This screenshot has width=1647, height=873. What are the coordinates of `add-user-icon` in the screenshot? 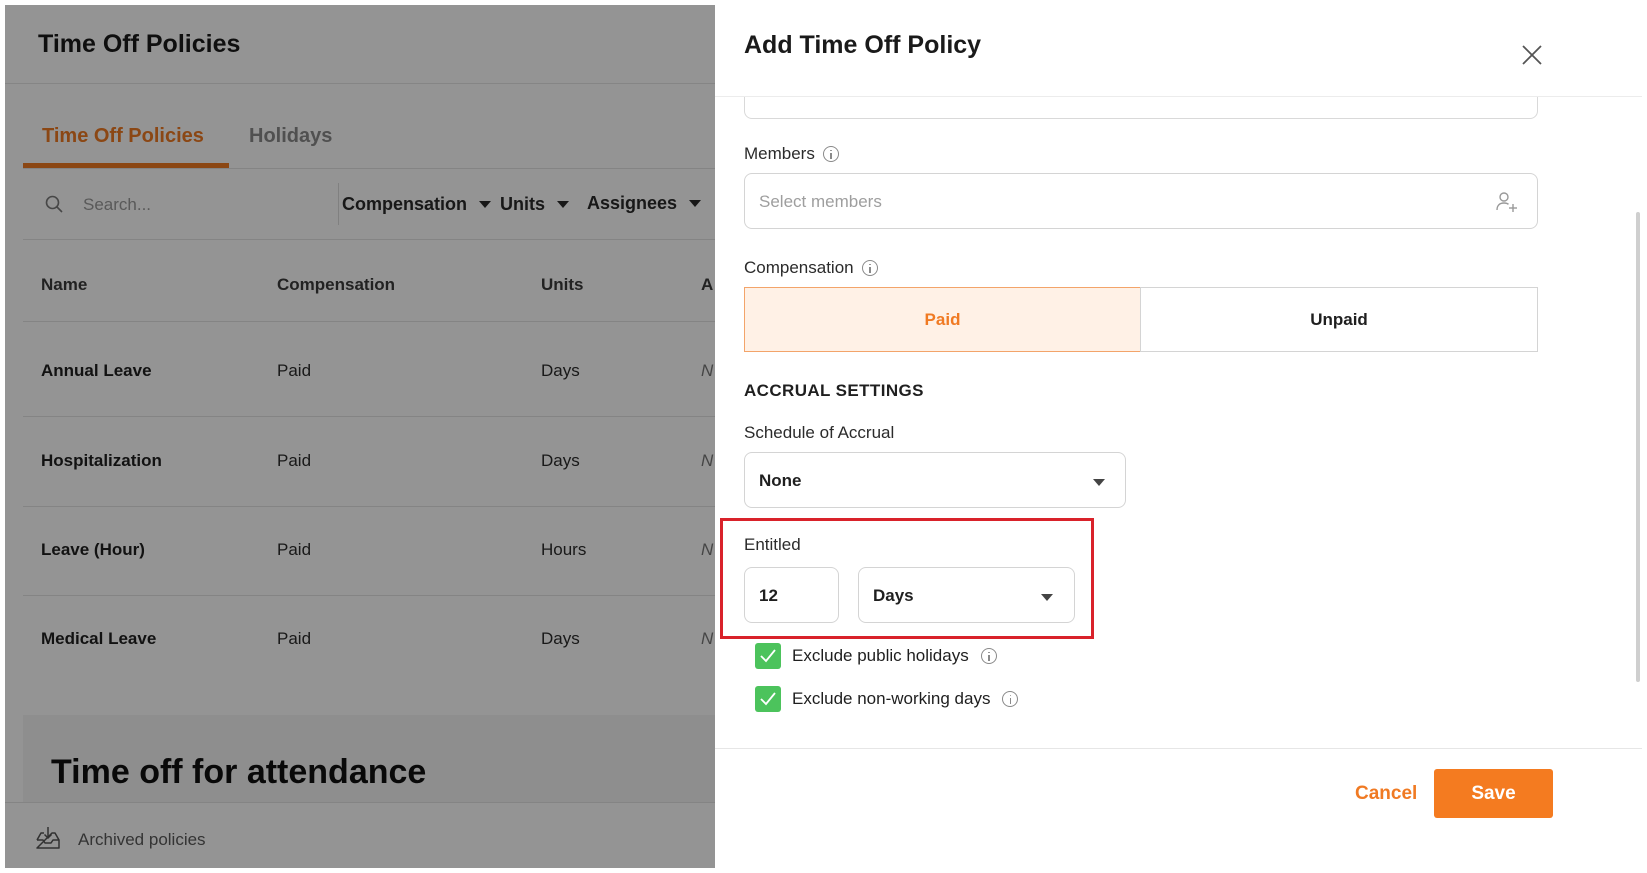 It's located at (1506, 202).